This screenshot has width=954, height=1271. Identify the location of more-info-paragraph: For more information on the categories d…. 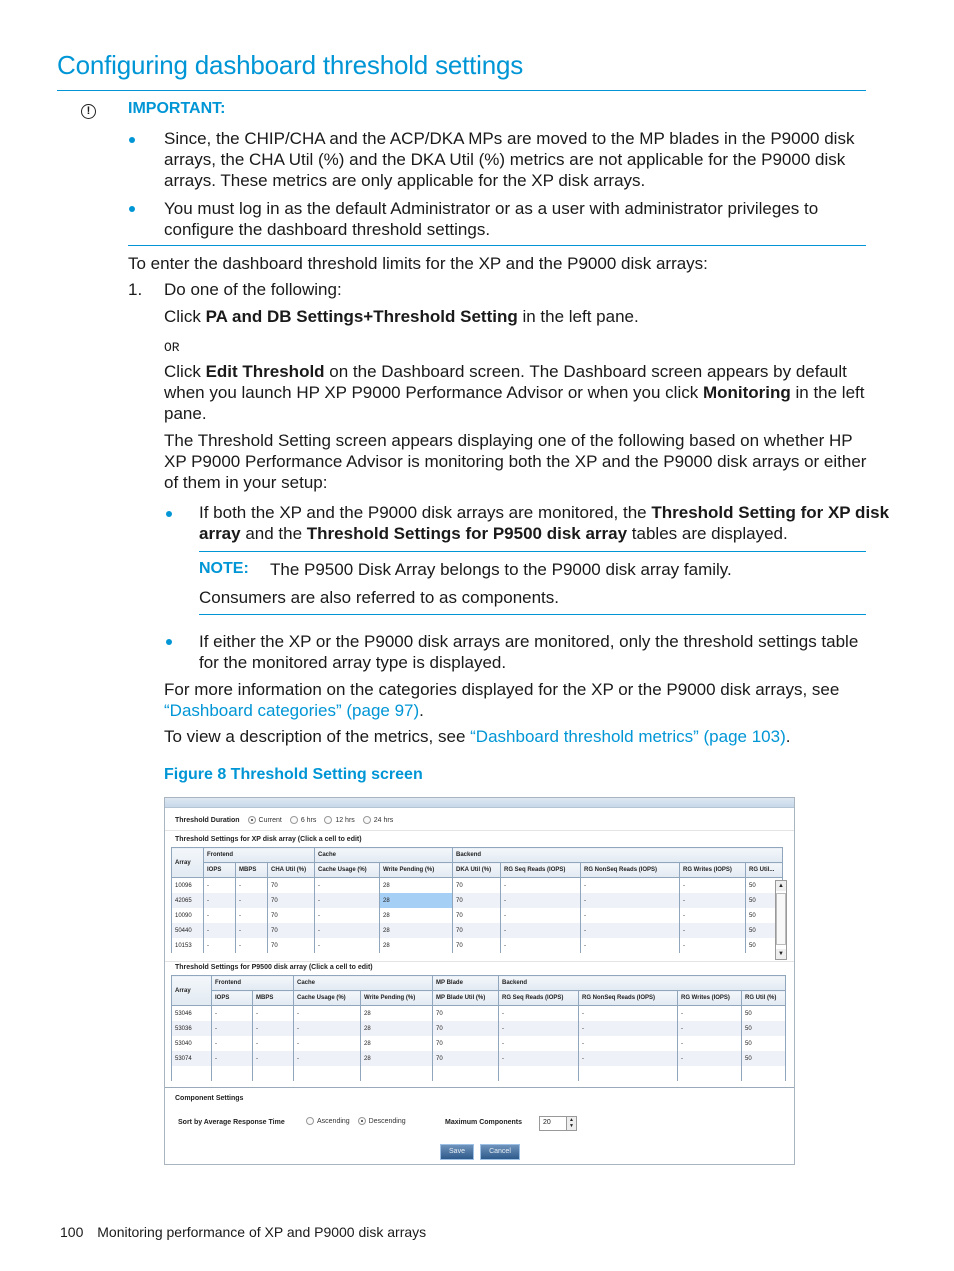
(501, 700).